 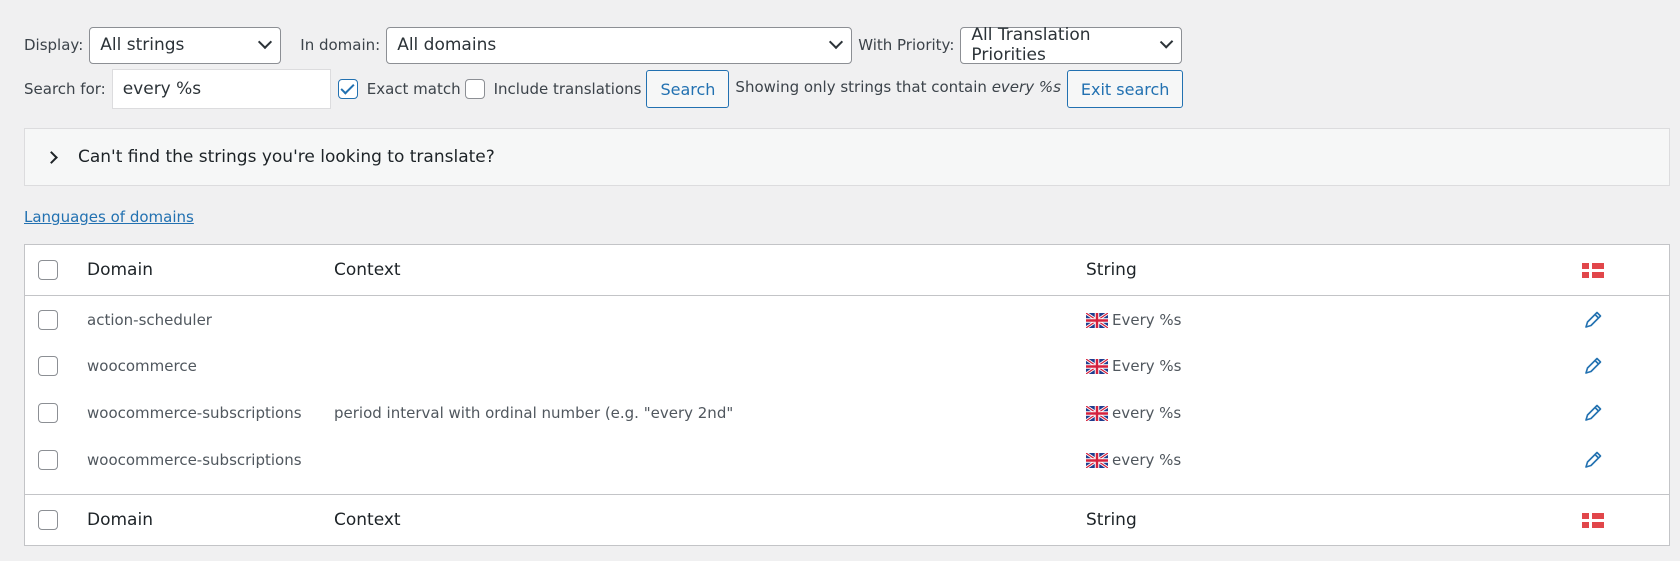 What do you see at coordinates (447, 45) in the screenshot?
I see `domain-select-value: All domains` at bounding box center [447, 45].